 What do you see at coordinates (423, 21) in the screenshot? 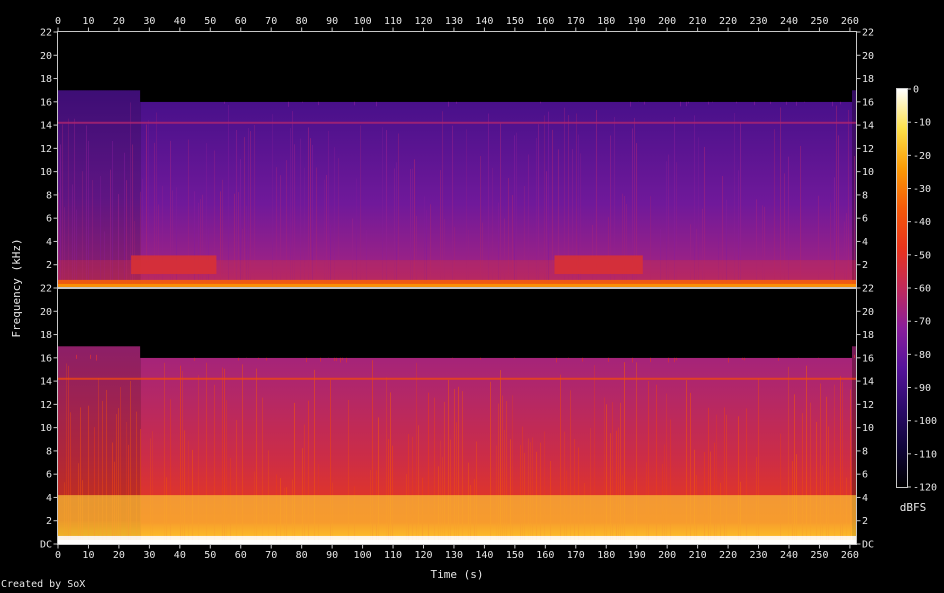
I see `x-tick-label-top: 120` at bounding box center [423, 21].